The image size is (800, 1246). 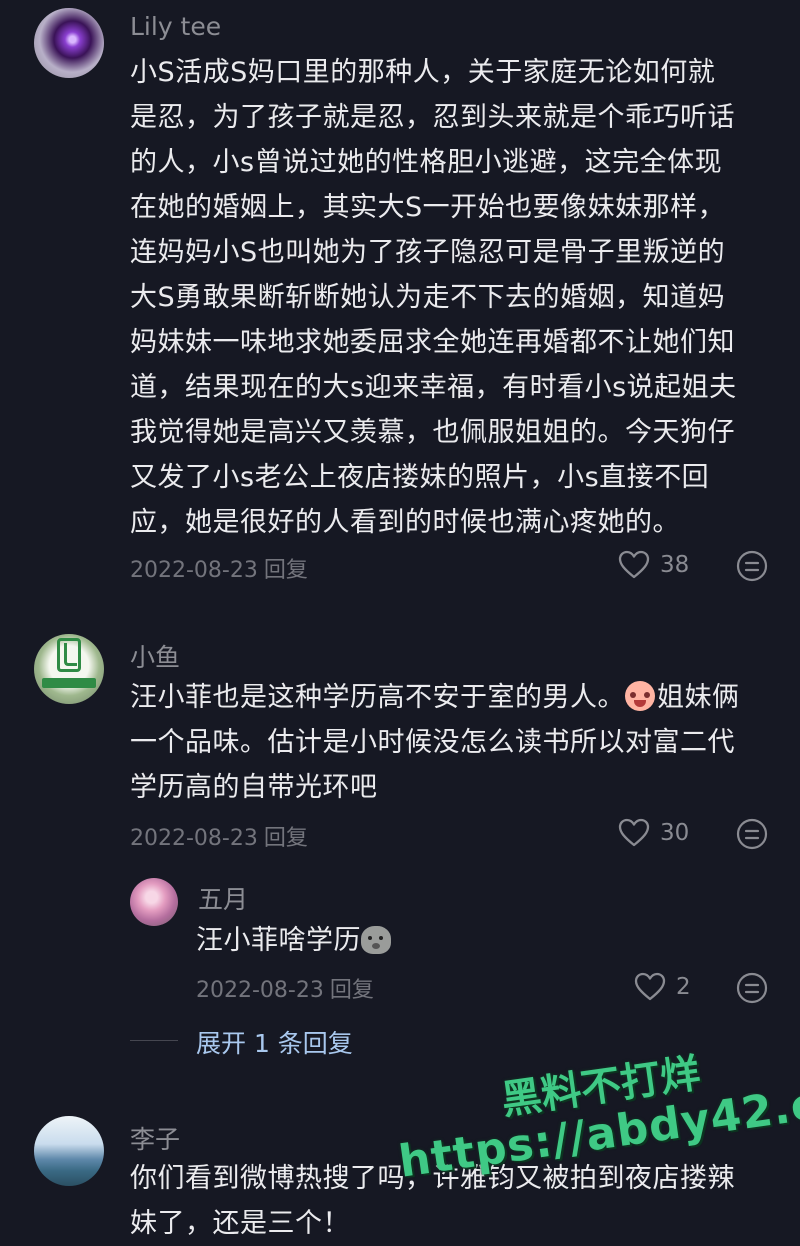 I want to click on comment-text: 你们看到微博热搜了吗，许雅钧又被拍到夜店搂辣 妹了，还是三个！, so click(x=455, y=1201).